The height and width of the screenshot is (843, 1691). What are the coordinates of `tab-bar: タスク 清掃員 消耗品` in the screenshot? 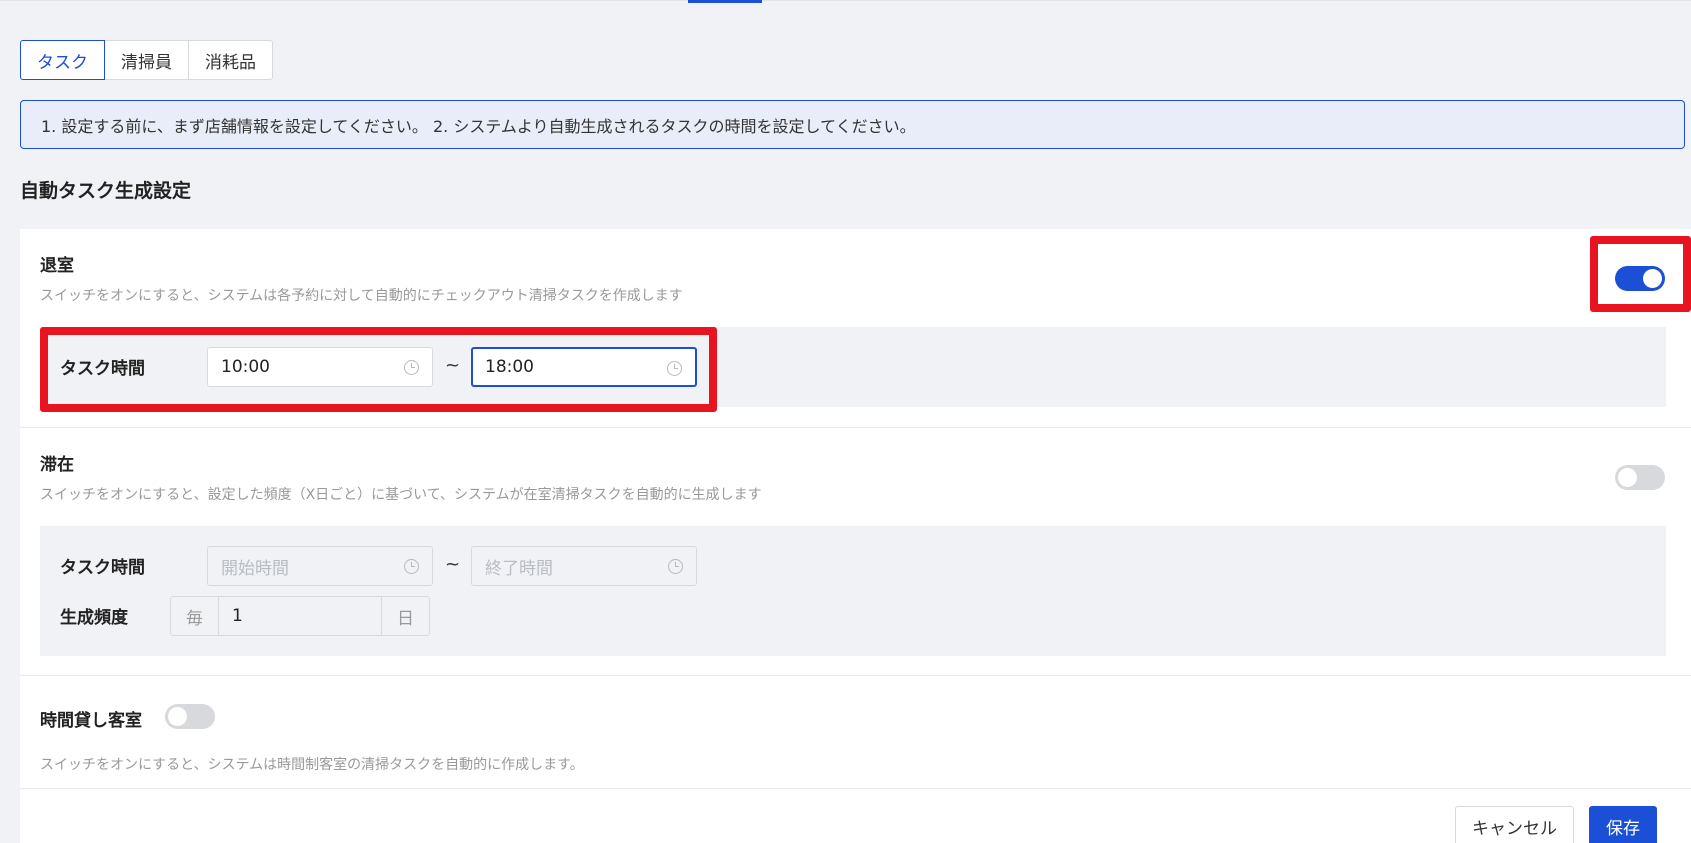 It's located at (146, 60).